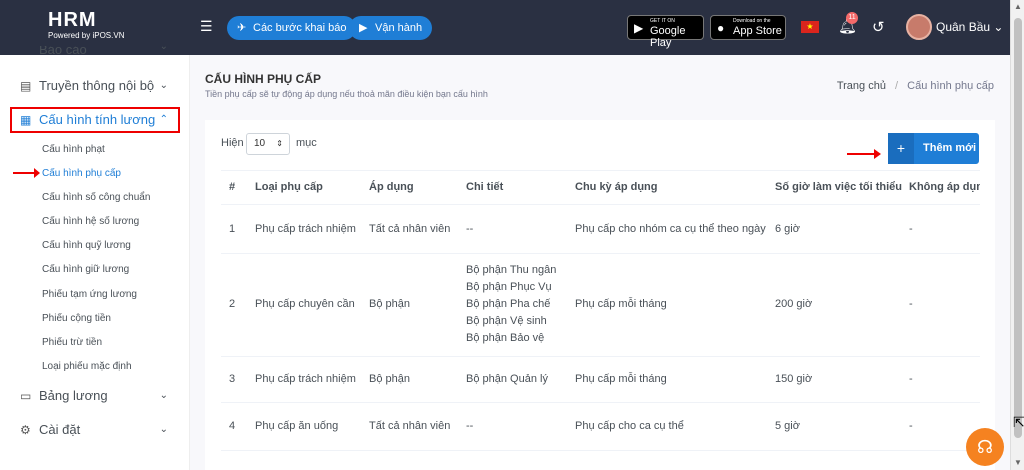 The height and width of the screenshot is (470, 1024). What do you see at coordinates (787, 229) in the screenshot?
I see `cell-hours: 6 giờ` at bounding box center [787, 229].